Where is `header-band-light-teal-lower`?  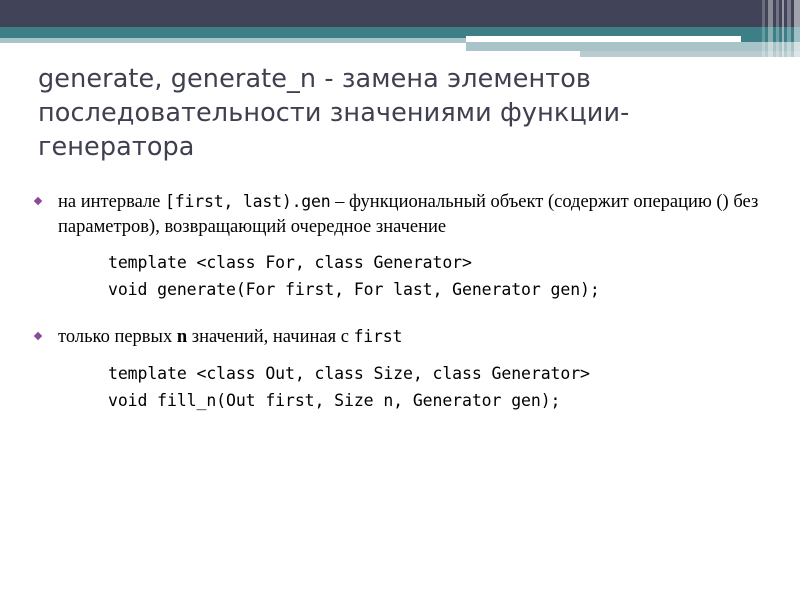
header-band-light-teal-lower is located at coordinates (690, 54).